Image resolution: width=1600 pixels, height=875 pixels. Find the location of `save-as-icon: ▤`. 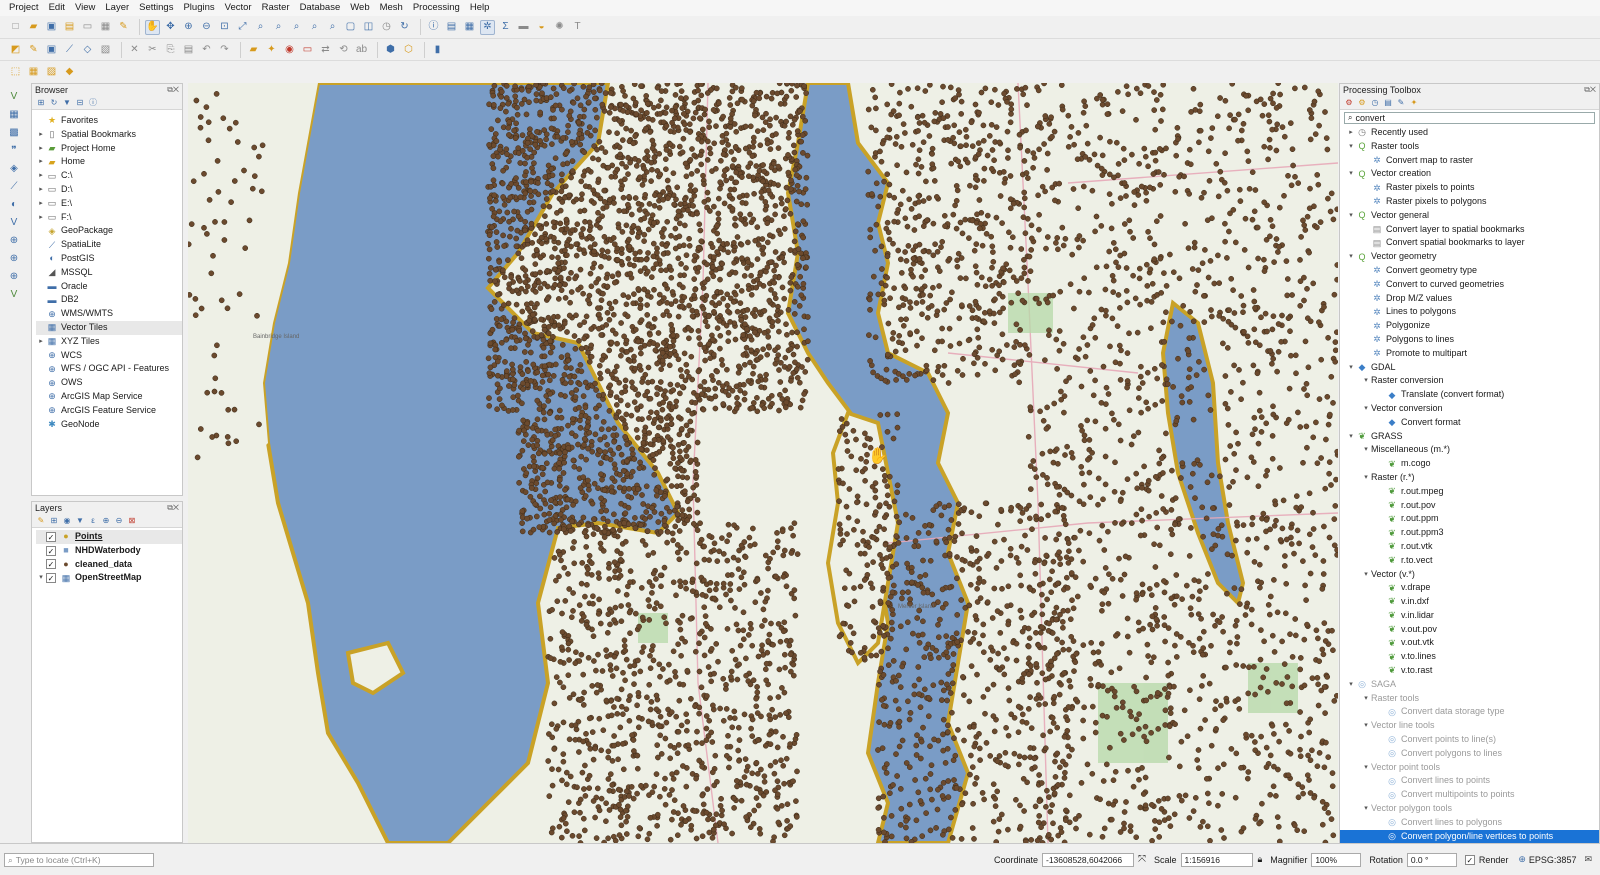

save-as-icon: ▤ is located at coordinates (69, 27).